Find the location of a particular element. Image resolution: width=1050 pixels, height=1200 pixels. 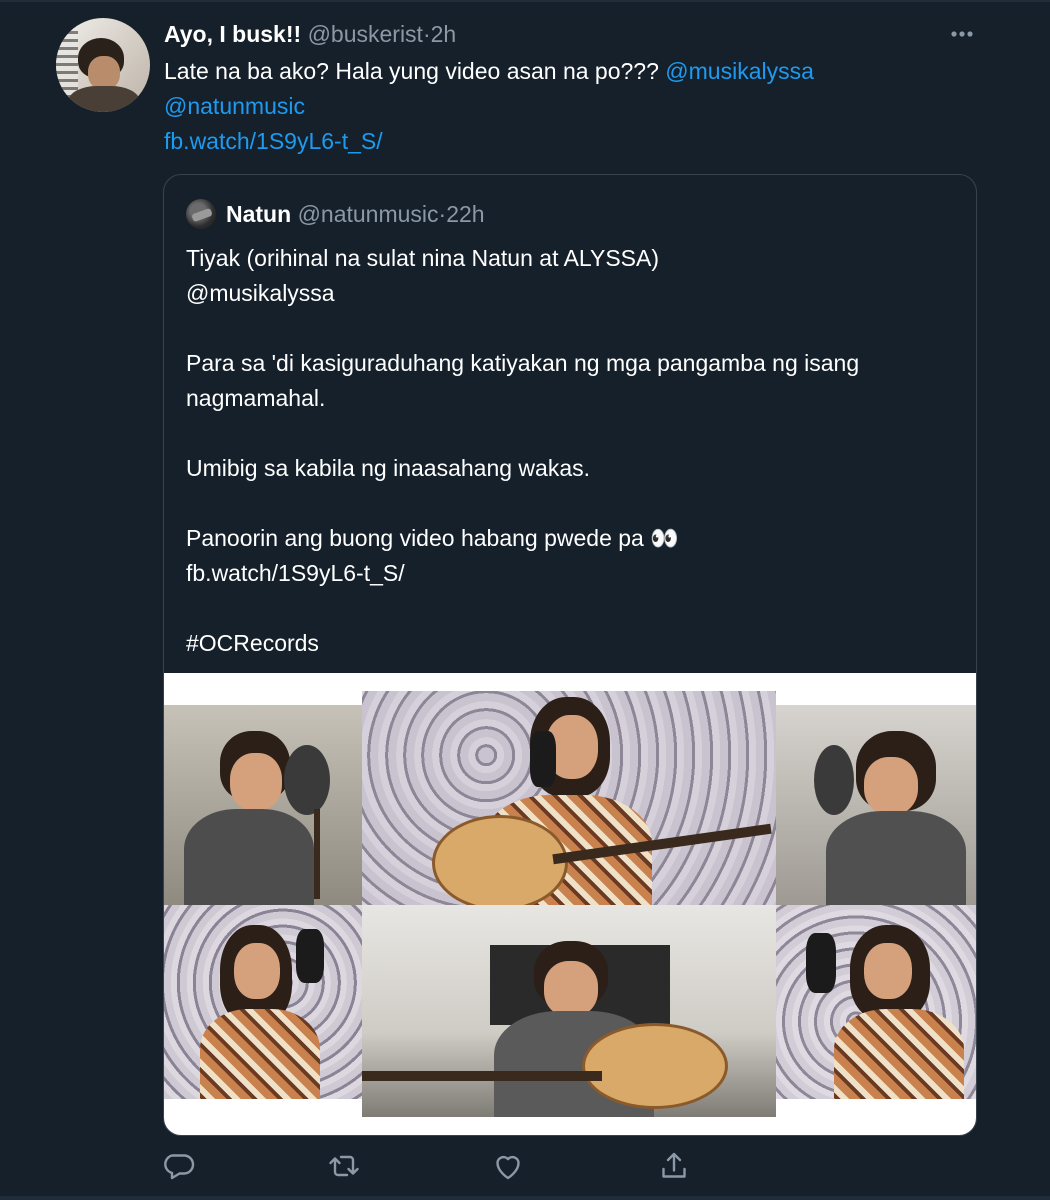

retweet-icon is located at coordinates (344, 1166).